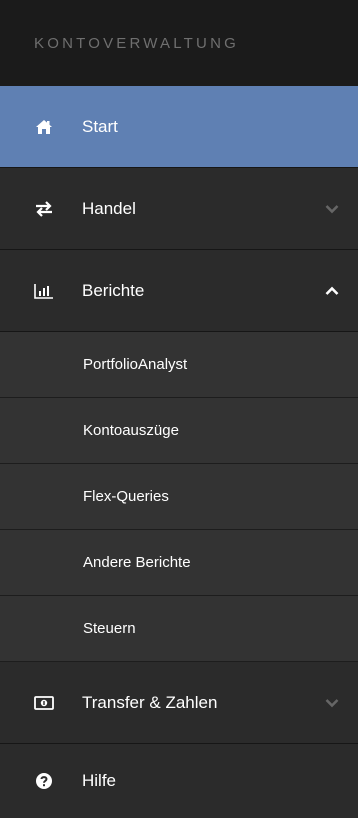  Describe the element at coordinates (109, 628) in the screenshot. I see `sub-item-label: Steuern` at that location.